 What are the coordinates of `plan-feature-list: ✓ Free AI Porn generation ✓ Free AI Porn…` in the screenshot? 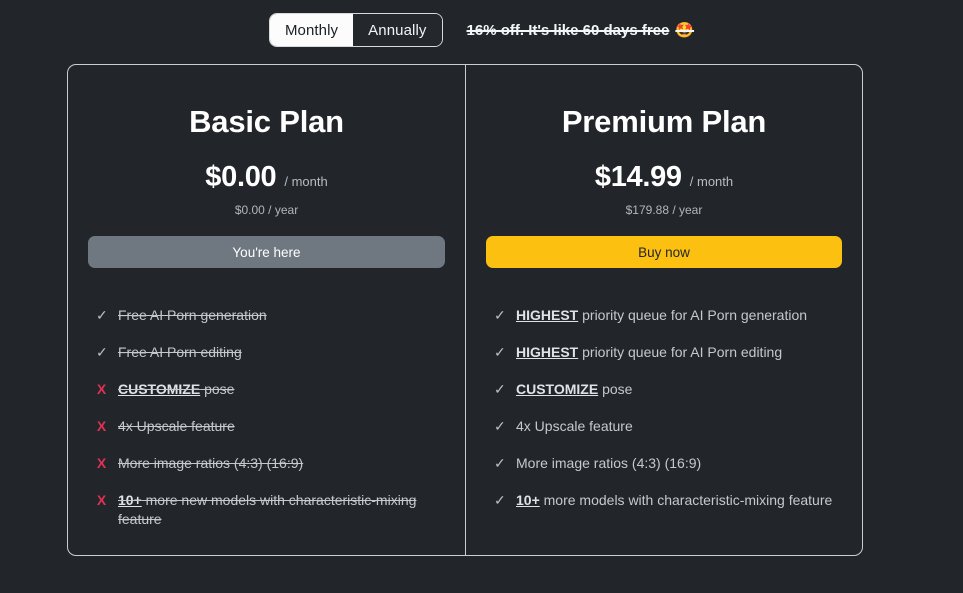 It's located at (266, 417).